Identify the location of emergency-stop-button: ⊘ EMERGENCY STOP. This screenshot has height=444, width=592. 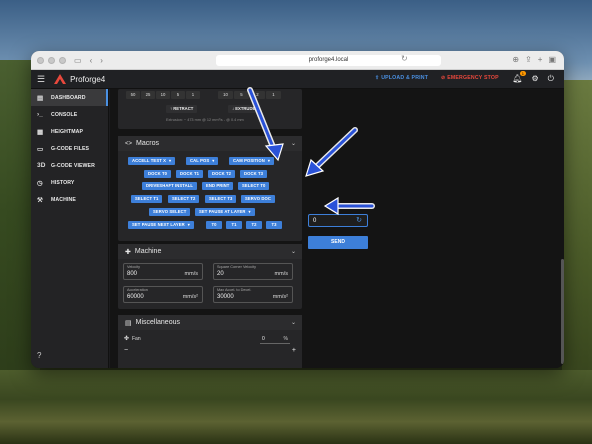
(470, 78).